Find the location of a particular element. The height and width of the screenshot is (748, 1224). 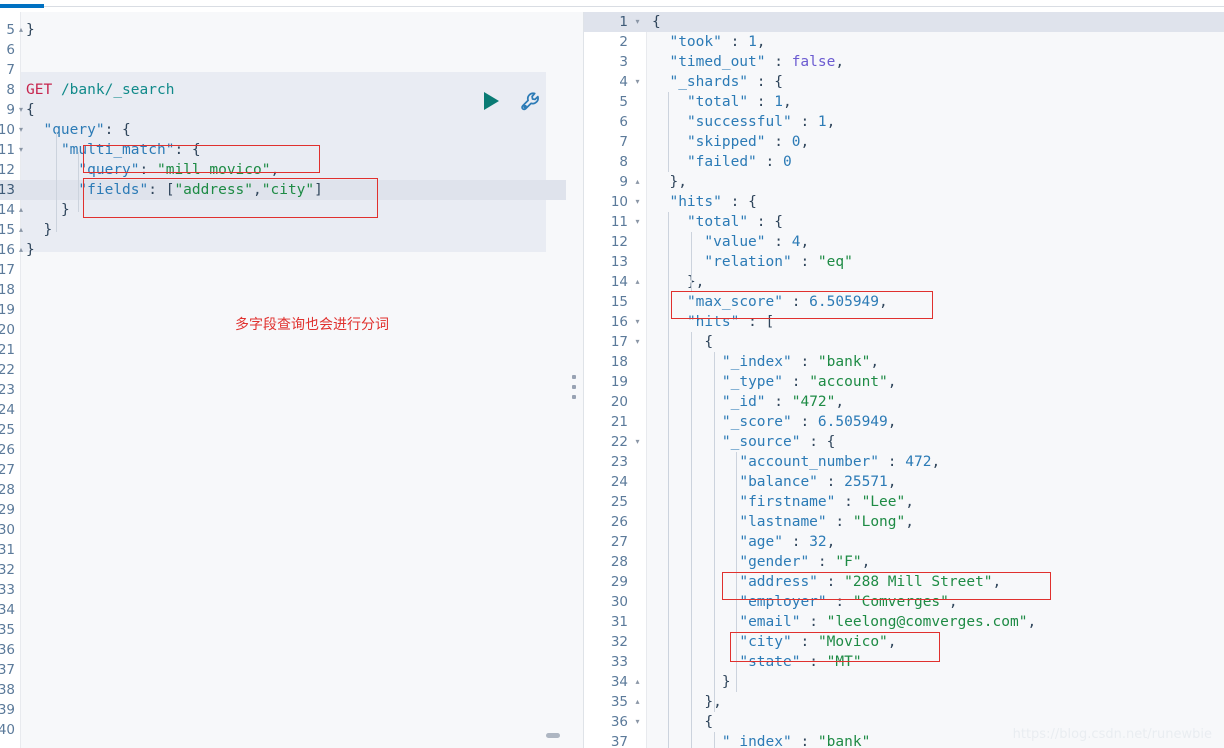

line-number: 28 is located at coordinates (619, 562).